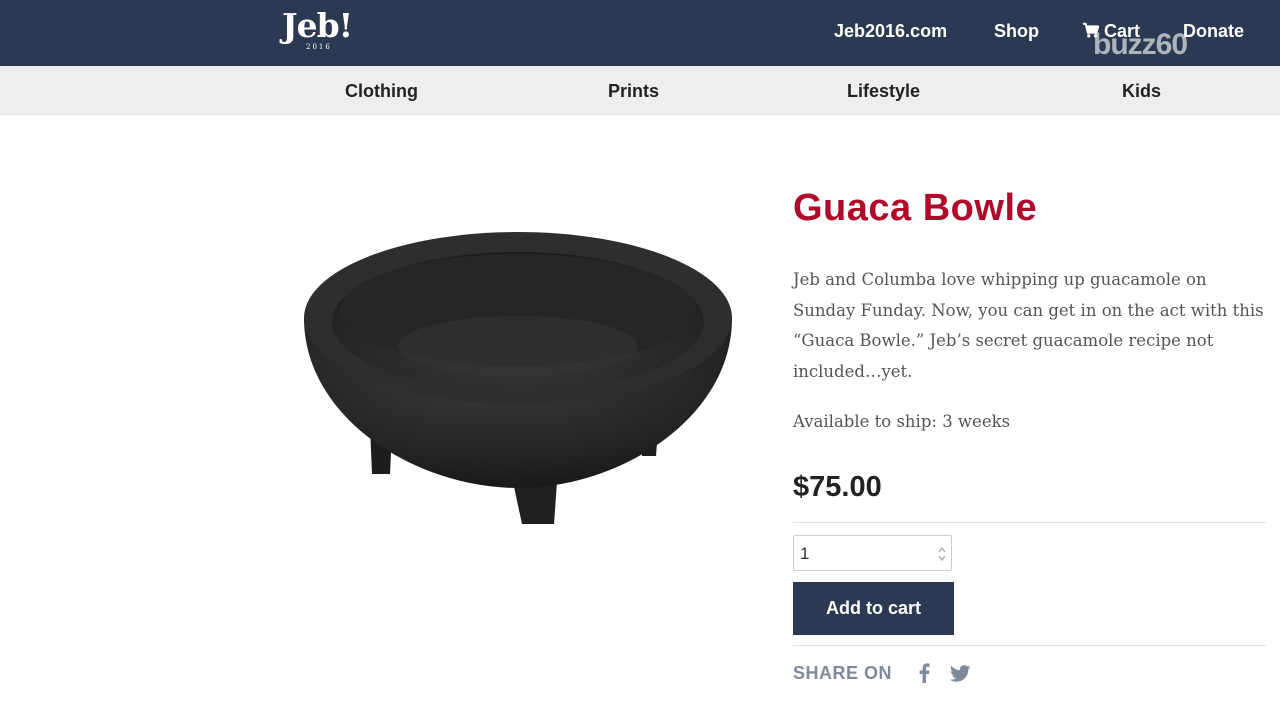 The height and width of the screenshot is (720, 1280). What do you see at coordinates (1016, 31) in the screenshot?
I see `shop-link: Shop` at bounding box center [1016, 31].